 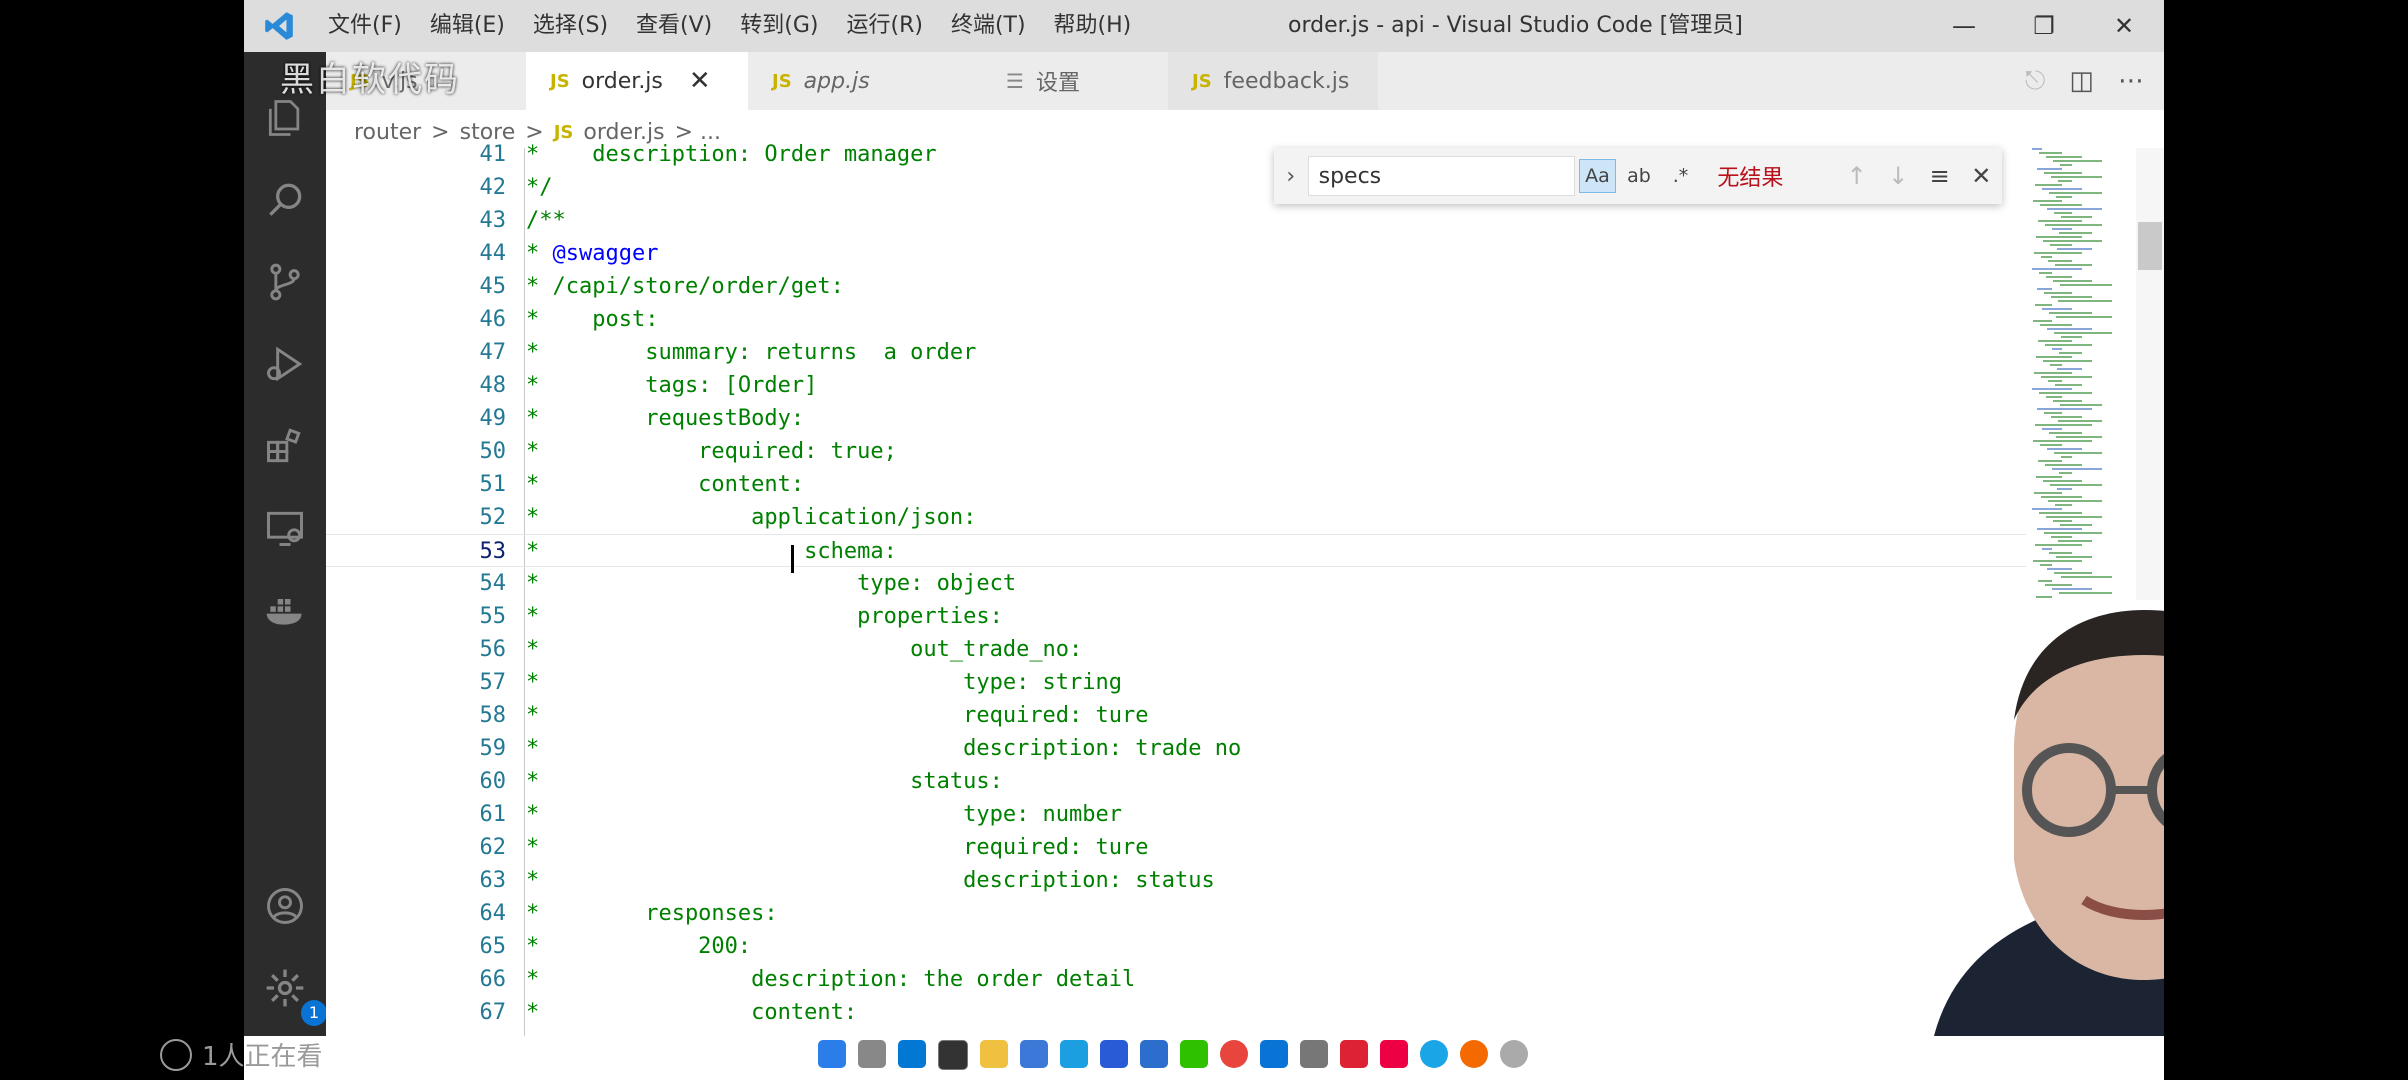 What do you see at coordinates (285, 118) in the screenshot?
I see `explorer-icon` at bounding box center [285, 118].